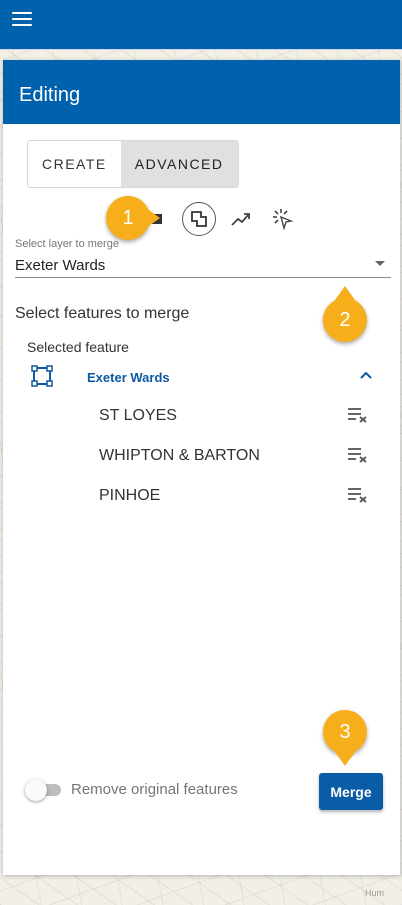 The image size is (402, 905). I want to click on toggle-knob, so click(36, 790).